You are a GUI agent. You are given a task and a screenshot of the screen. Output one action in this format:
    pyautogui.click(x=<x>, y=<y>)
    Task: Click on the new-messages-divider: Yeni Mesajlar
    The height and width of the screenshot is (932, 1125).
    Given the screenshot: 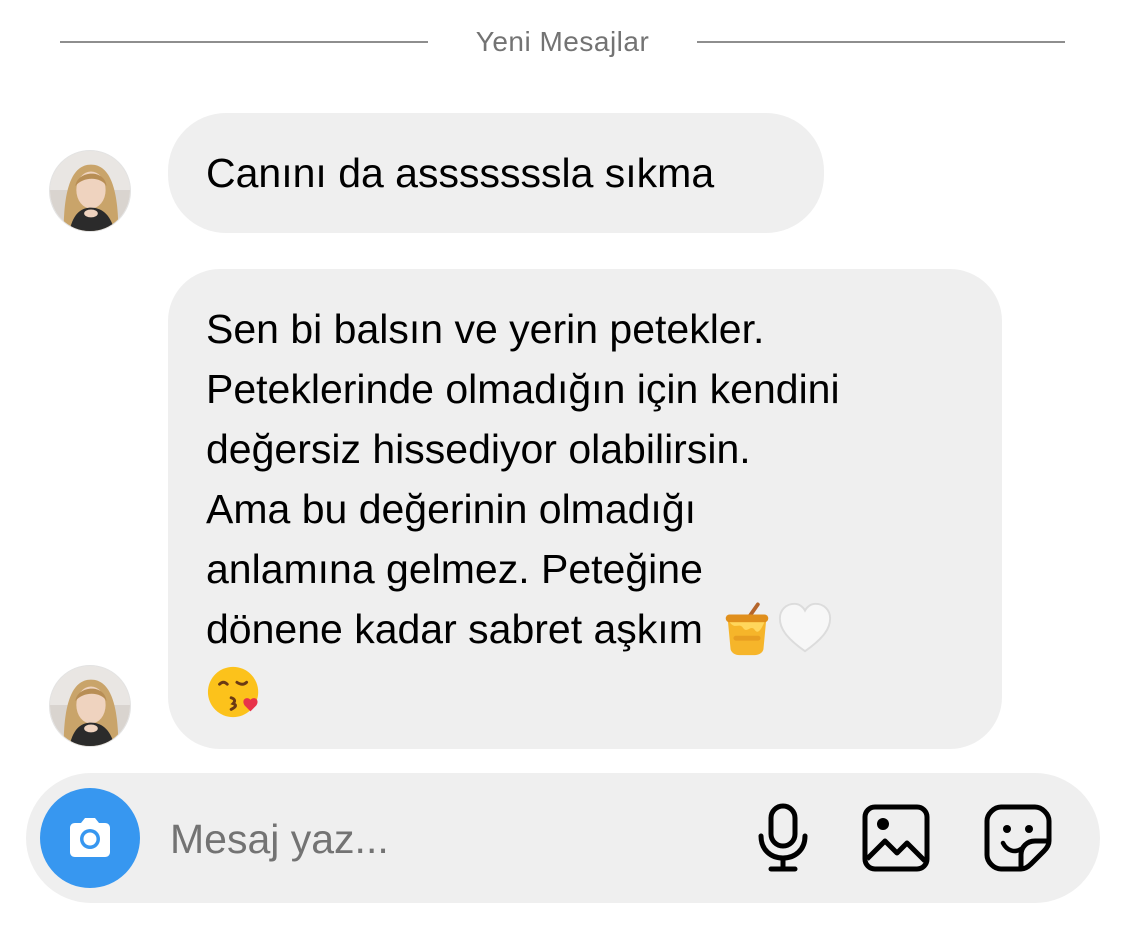 What is the action you would take?
    pyautogui.click(x=562, y=42)
    